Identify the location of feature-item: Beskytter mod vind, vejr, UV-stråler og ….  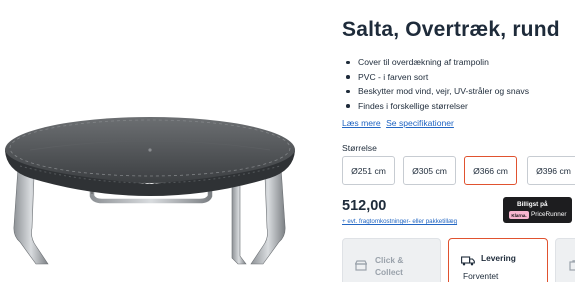
(435, 91).